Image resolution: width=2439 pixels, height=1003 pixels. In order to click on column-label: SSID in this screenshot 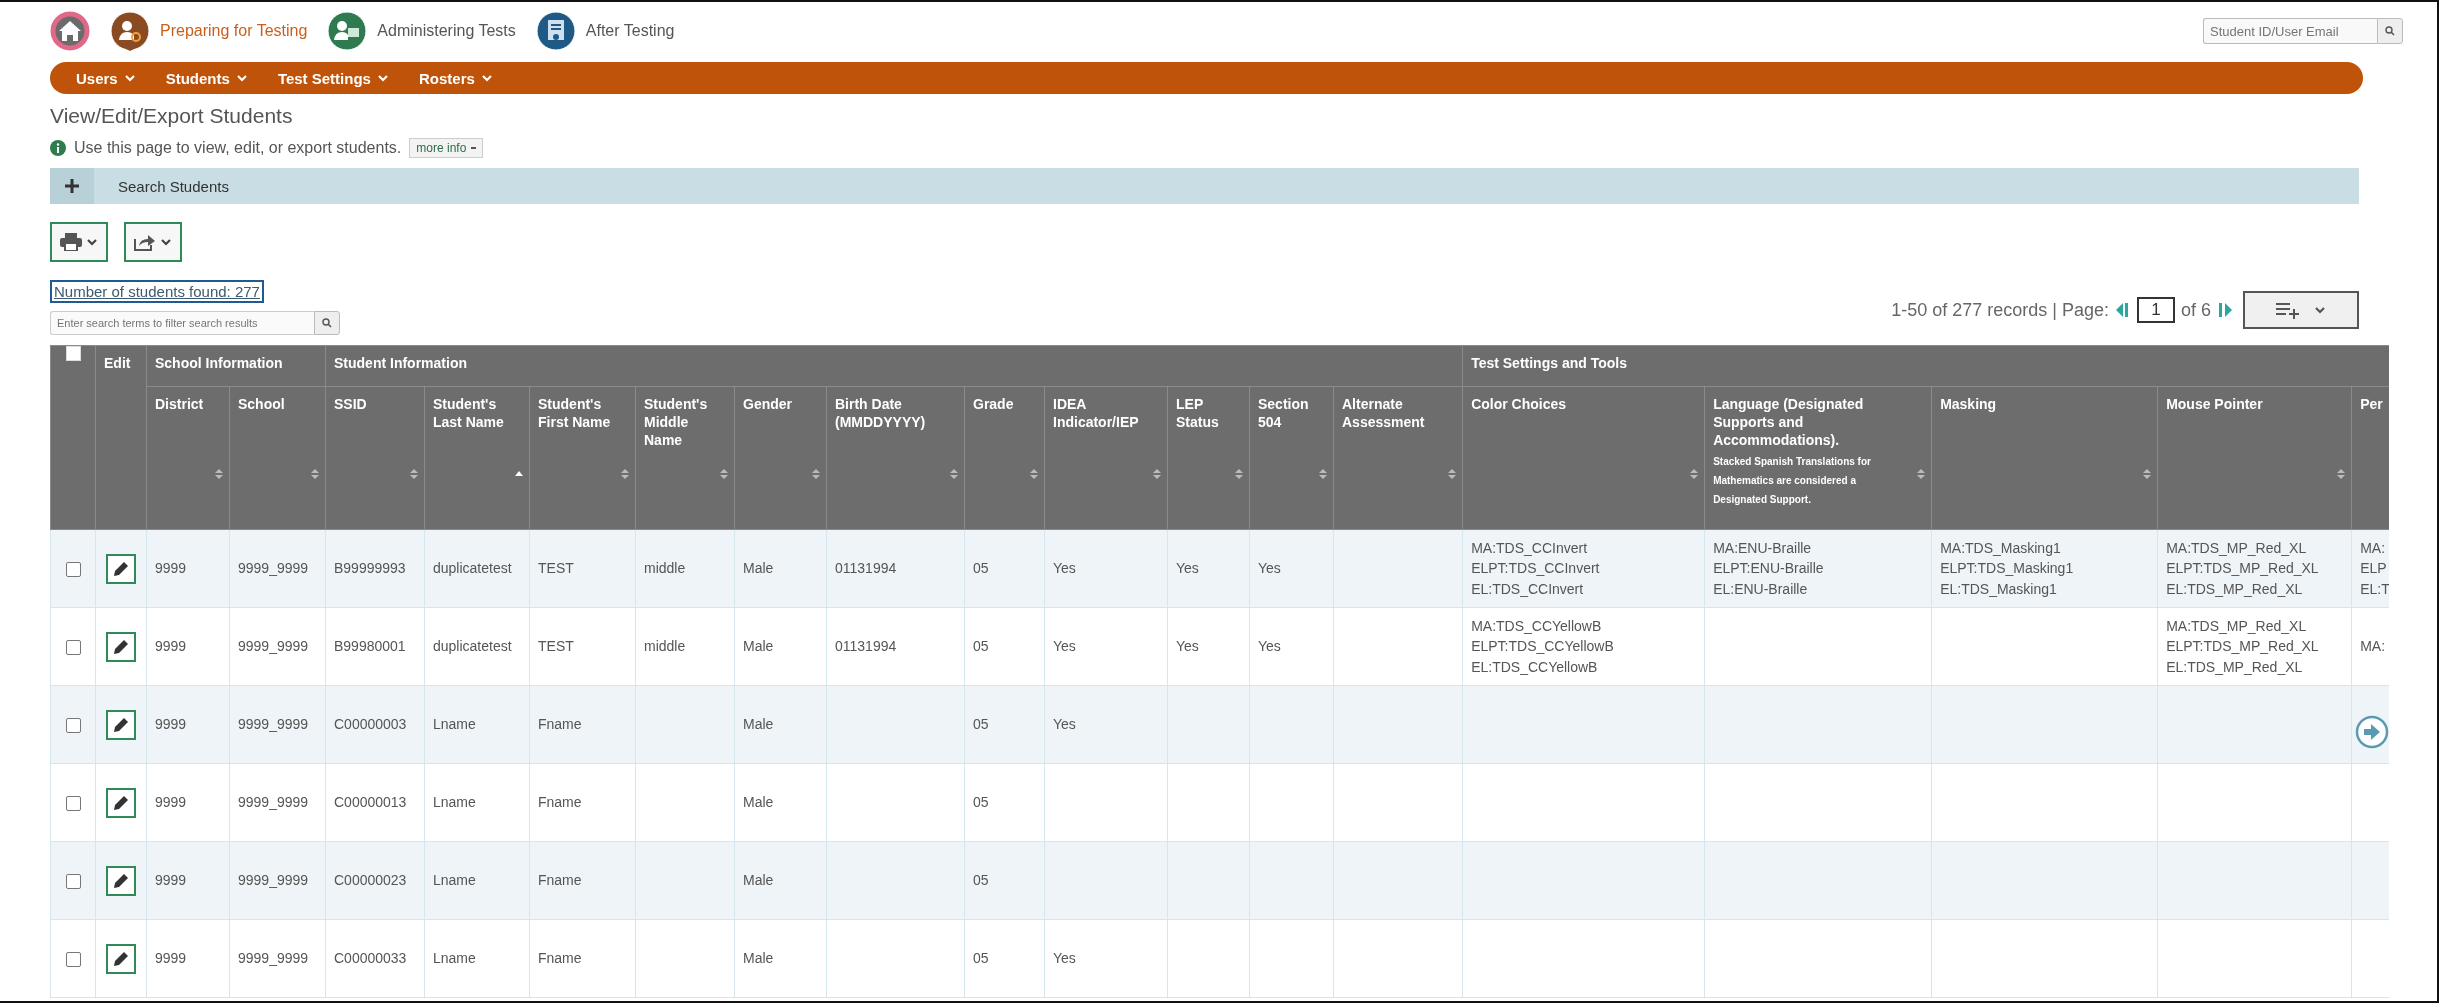, I will do `click(350, 404)`.